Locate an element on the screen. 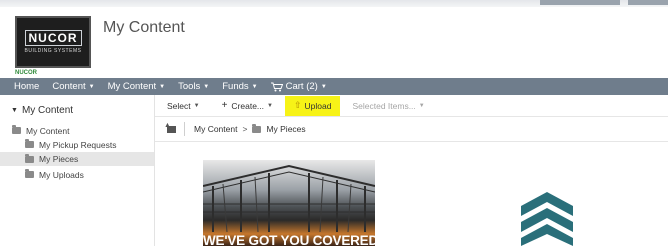 Image resolution: width=668 pixels, height=246 pixels. nav-funds-label: Funds is located at coordinates (235, 86).